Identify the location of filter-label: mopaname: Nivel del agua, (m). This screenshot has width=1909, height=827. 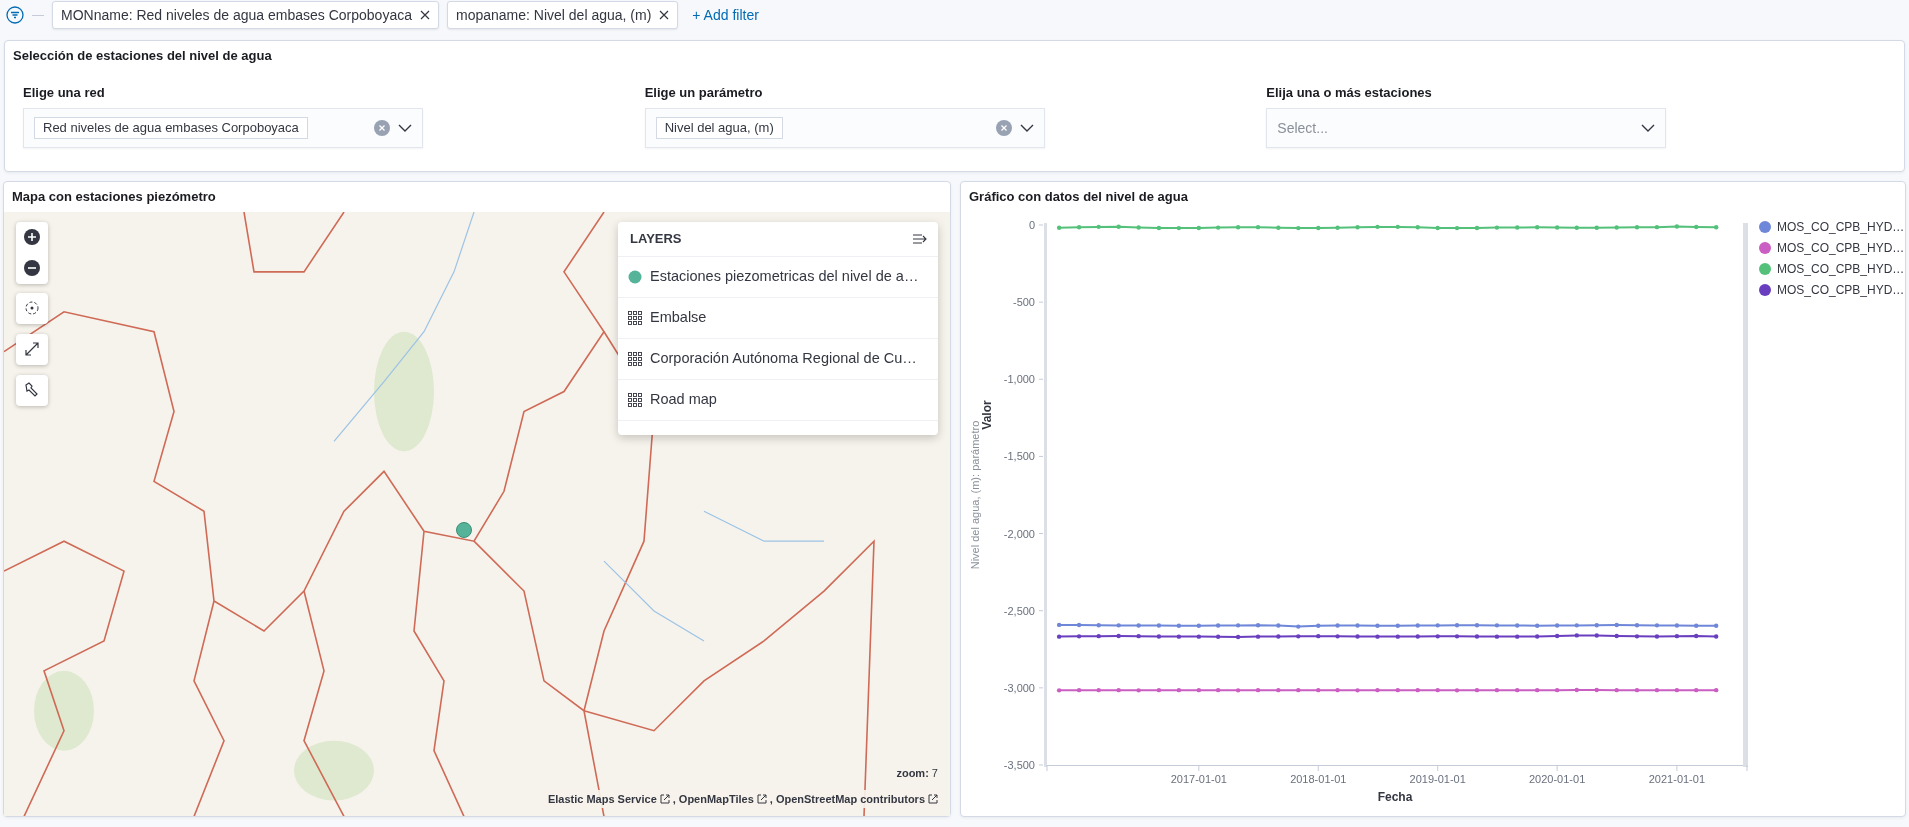
(554, 15).